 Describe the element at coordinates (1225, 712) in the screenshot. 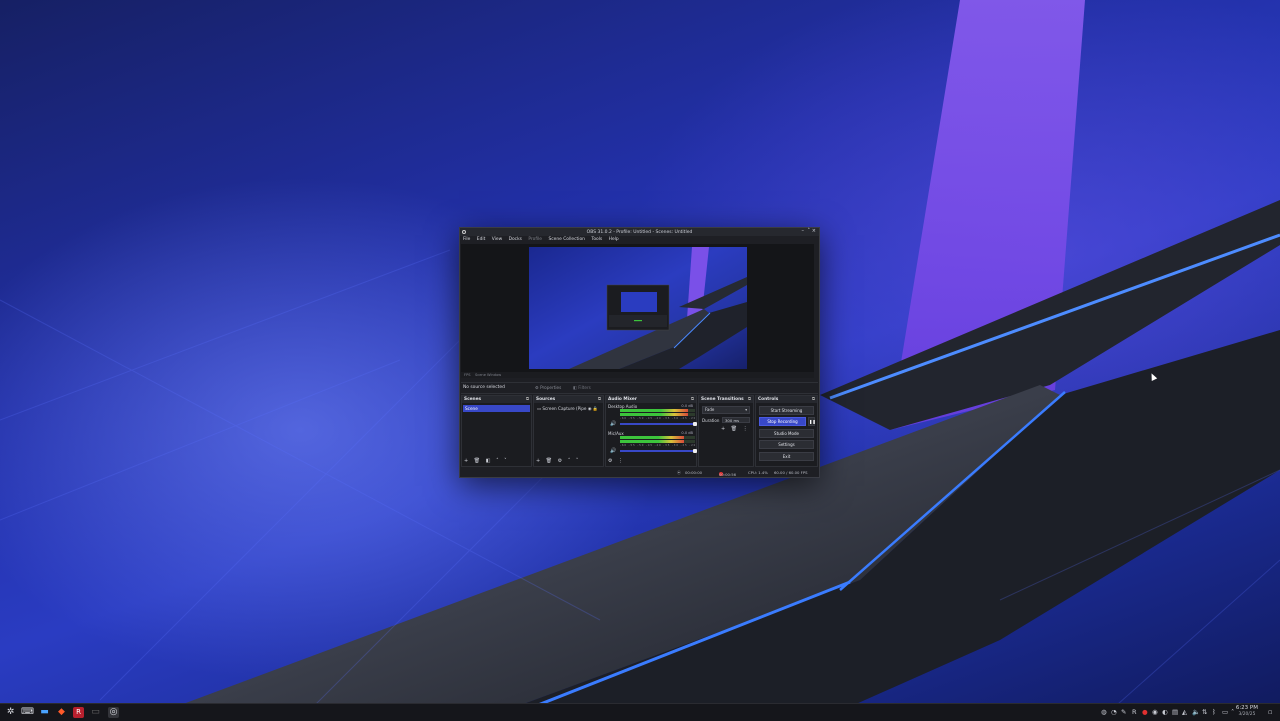

I see `tray-display-icon: ▭` at that location.